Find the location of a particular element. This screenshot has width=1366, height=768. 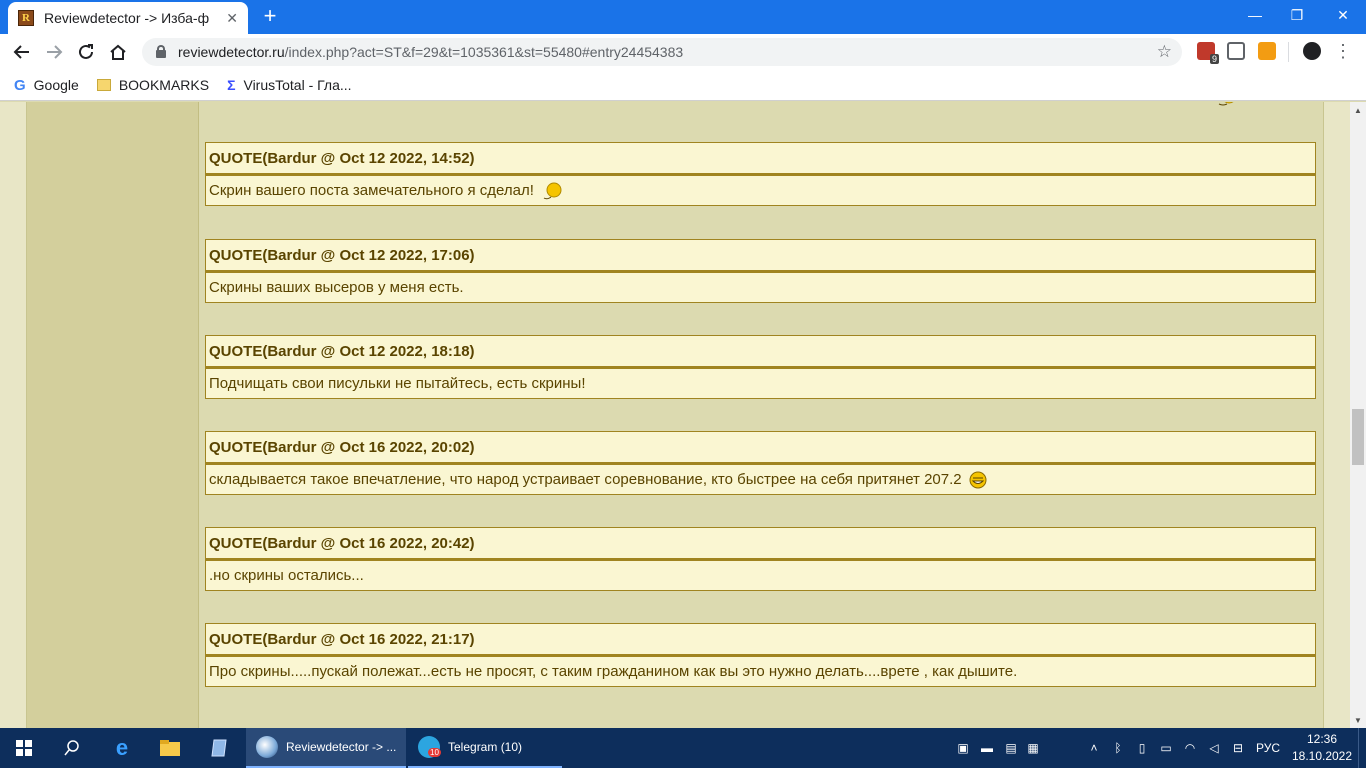

clock-time: 12:36 is located at coordinates (1322, 739).